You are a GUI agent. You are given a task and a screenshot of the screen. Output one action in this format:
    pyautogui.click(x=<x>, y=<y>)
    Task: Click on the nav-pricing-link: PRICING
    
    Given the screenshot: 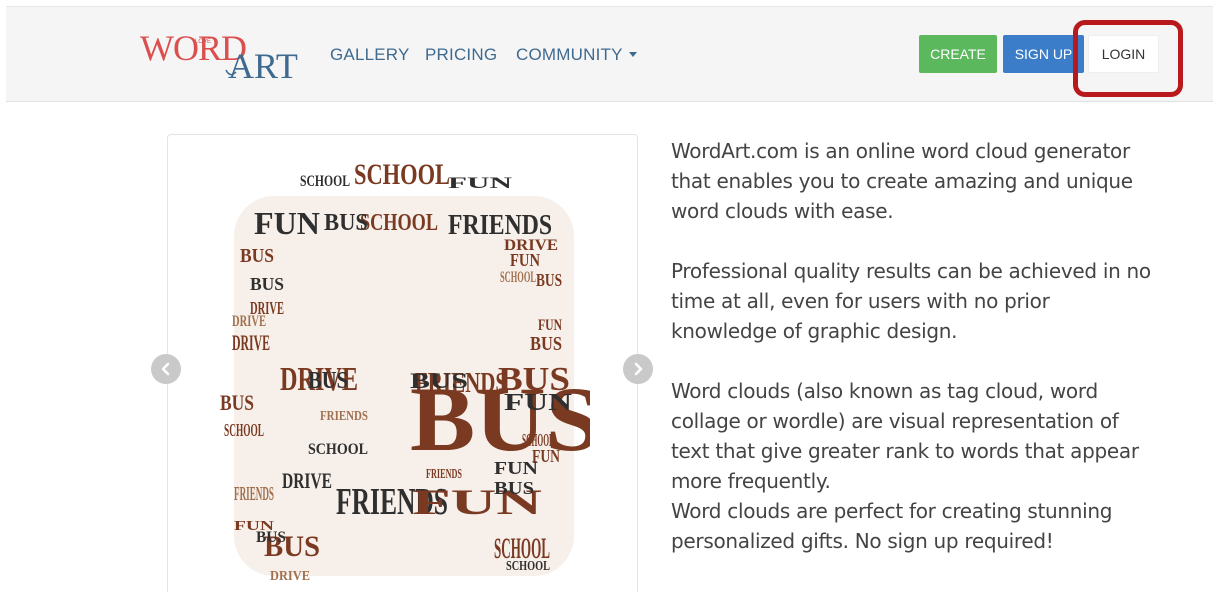 What is the action you would take?
    pyautogui.click(x=461, y=55)
    